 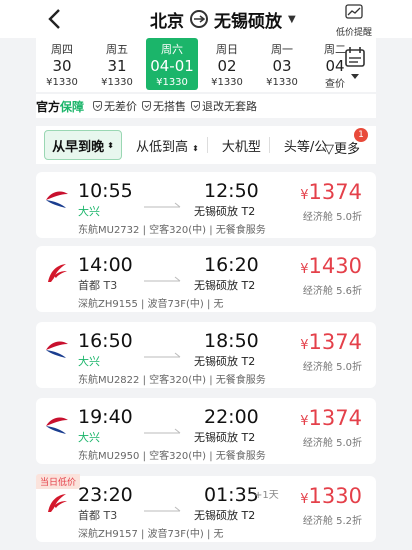 What do you see at coordinates (227, 49) in the screenshot?
I see `date-weekday: 周日` at bounding box center [227, 49].